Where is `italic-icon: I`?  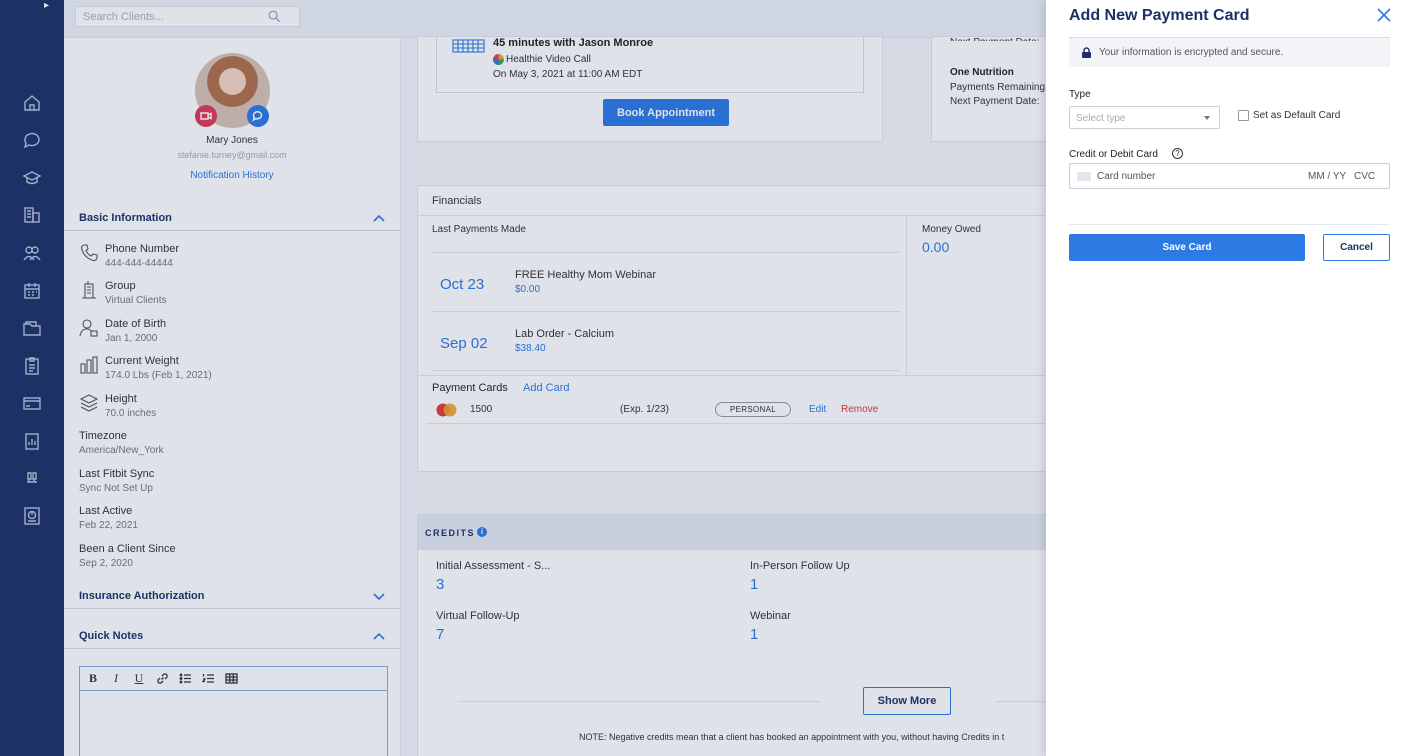 italic-icon: I is located at coordinates (116, 679).